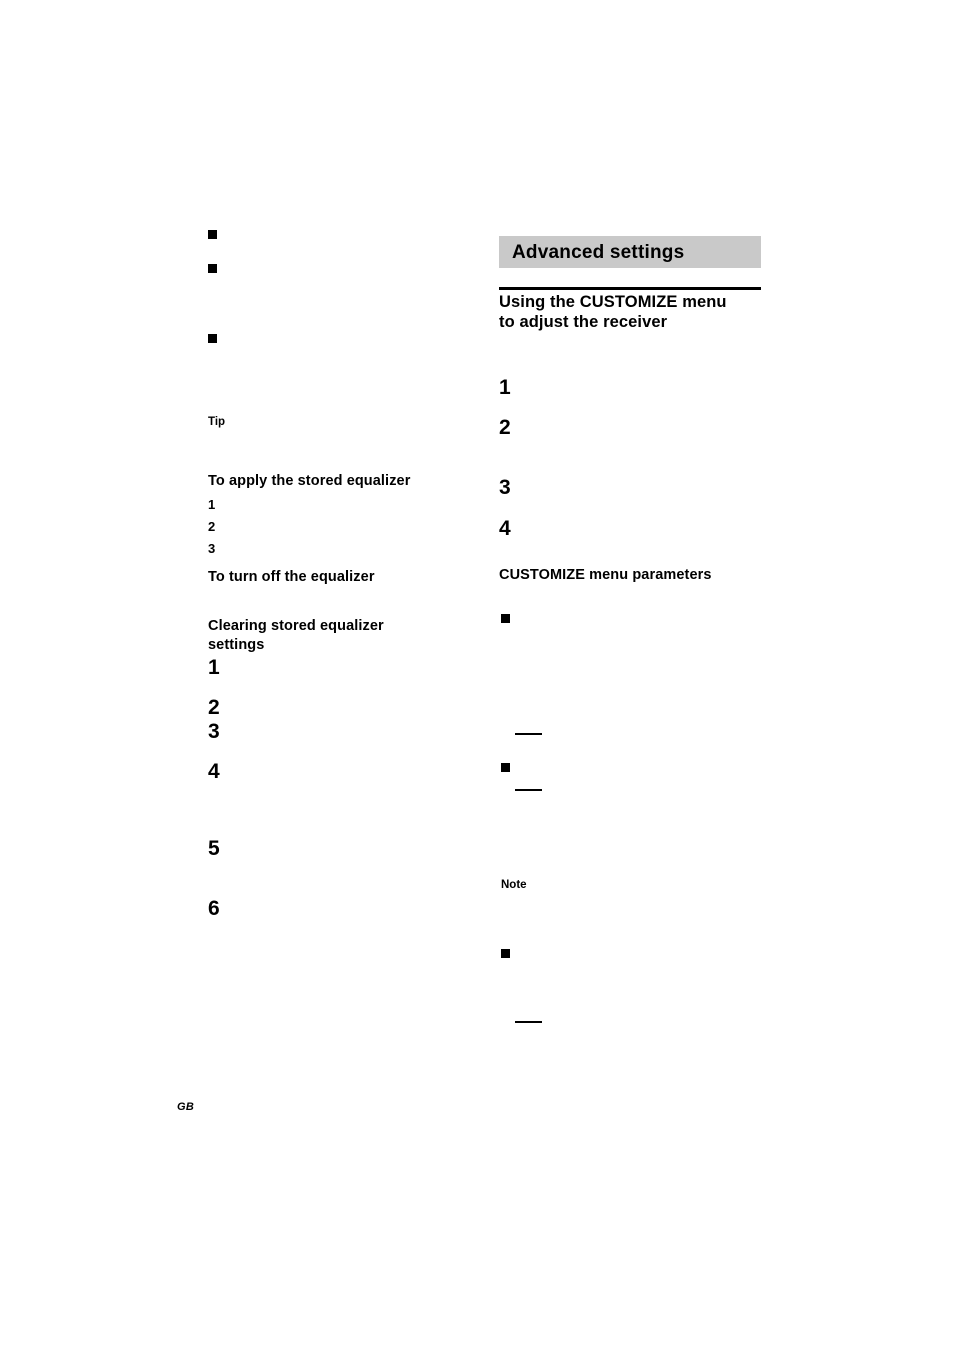 This screenshot has height=1351, width=954. Describe the element at coordinates (630, 288) in the screenshot. I see `horizontal-rule` at that location.